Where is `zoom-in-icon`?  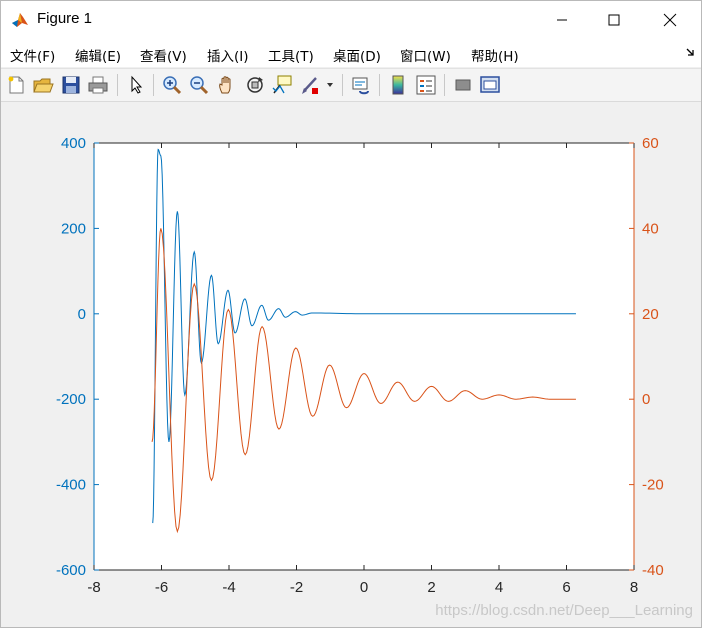 zoom-in-icon is located at coordinates (172, 85).